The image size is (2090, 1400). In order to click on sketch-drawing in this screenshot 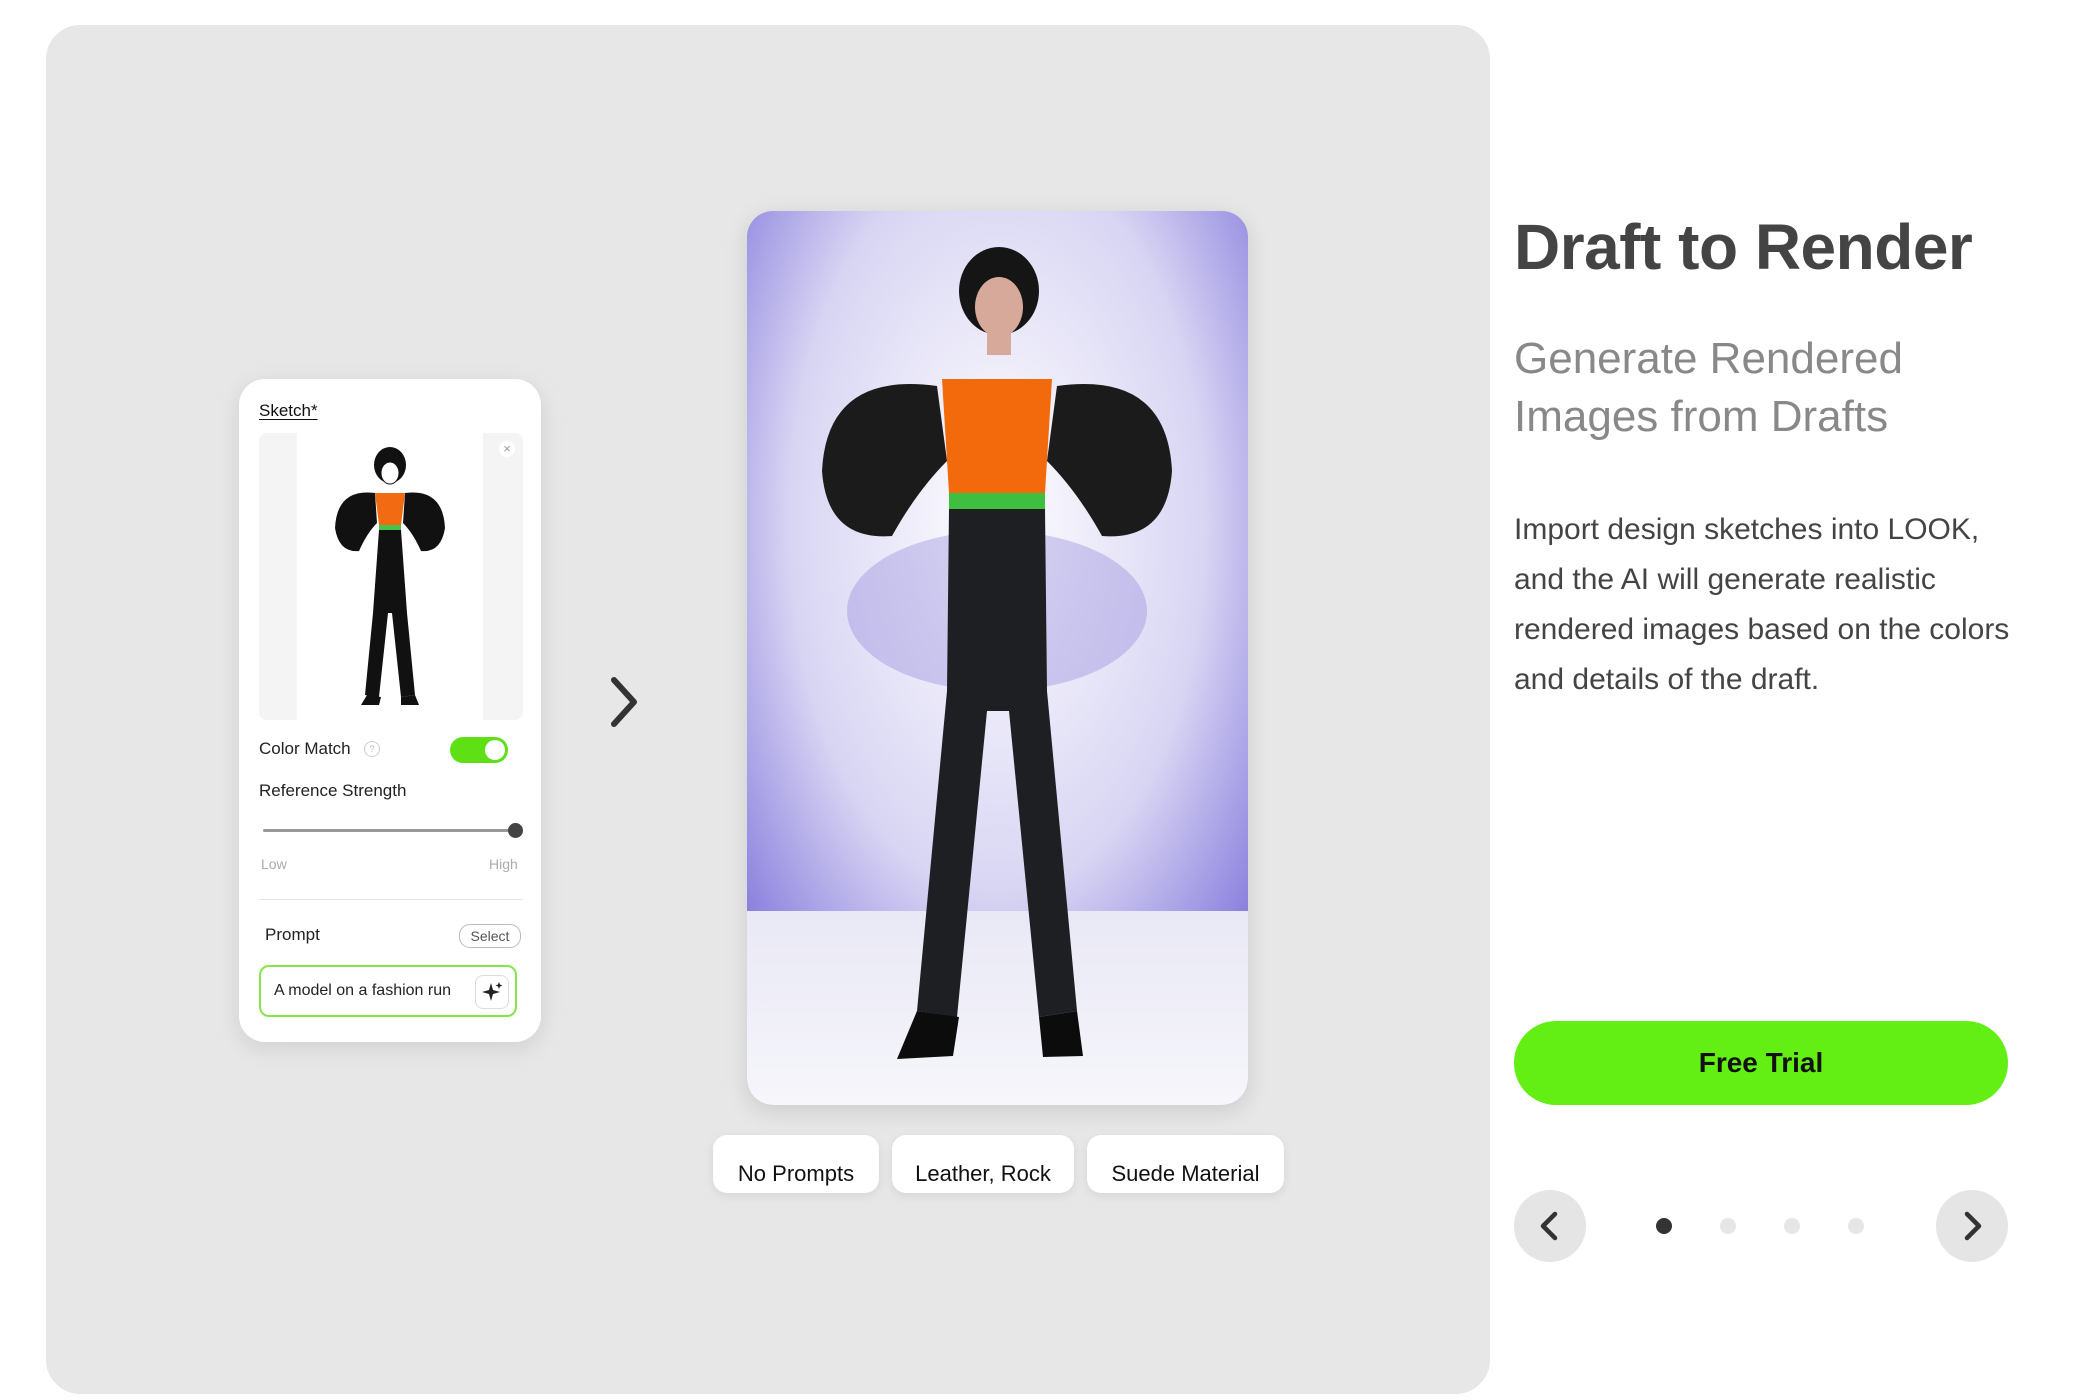, I will do `click(390, 576)`.